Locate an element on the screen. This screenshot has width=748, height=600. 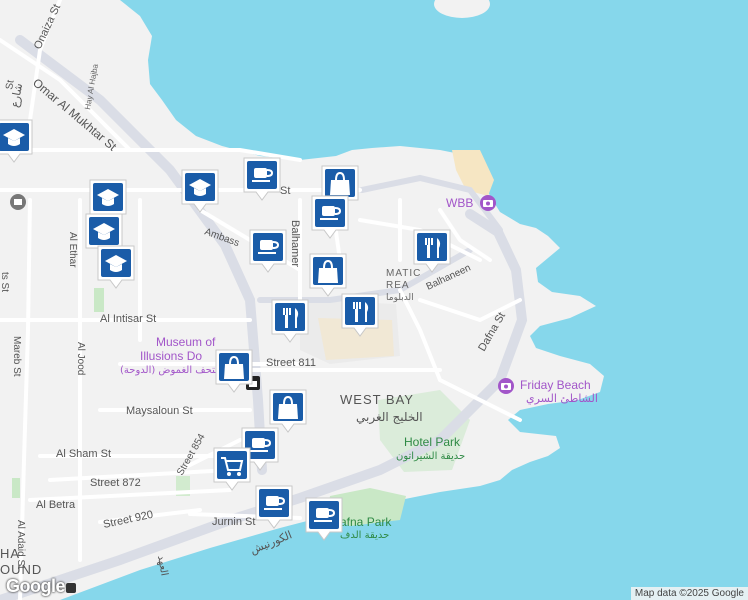
road-label-jurnin: Jurnin St is located at coordinates (233, 522).